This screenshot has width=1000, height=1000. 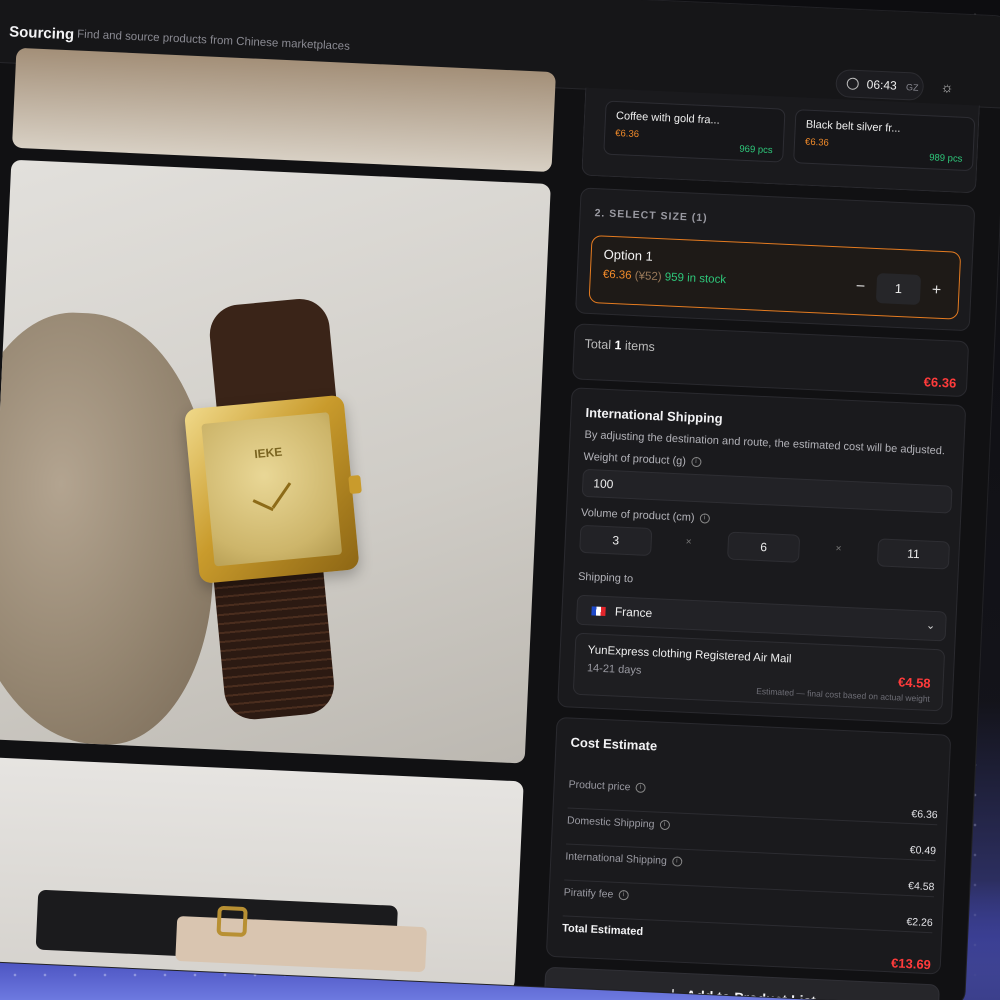 I want to click on timezone-label: GZ, so click(x=912, y=87).